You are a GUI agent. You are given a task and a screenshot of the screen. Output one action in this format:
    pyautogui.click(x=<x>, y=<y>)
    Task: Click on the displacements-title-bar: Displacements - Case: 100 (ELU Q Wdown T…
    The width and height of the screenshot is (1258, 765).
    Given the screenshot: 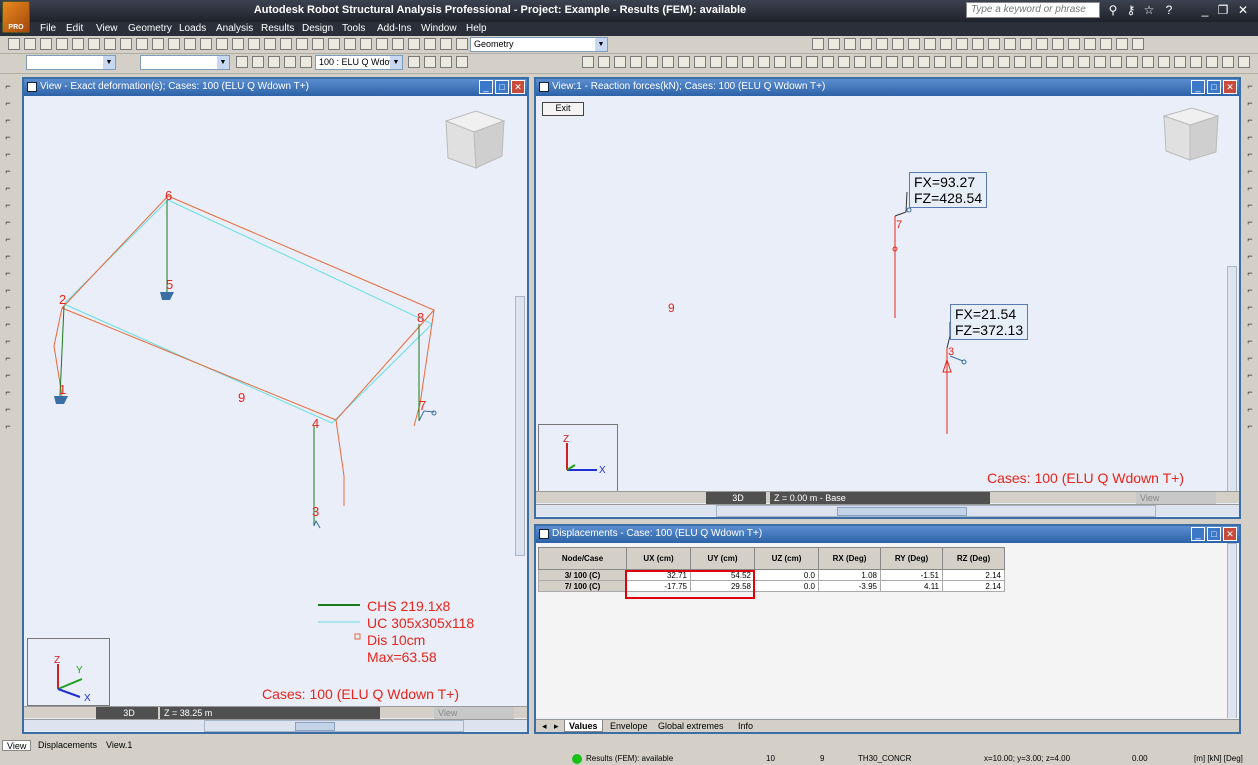 What is the action you would take?
    pyautogui.click(x=887, y=534)
    